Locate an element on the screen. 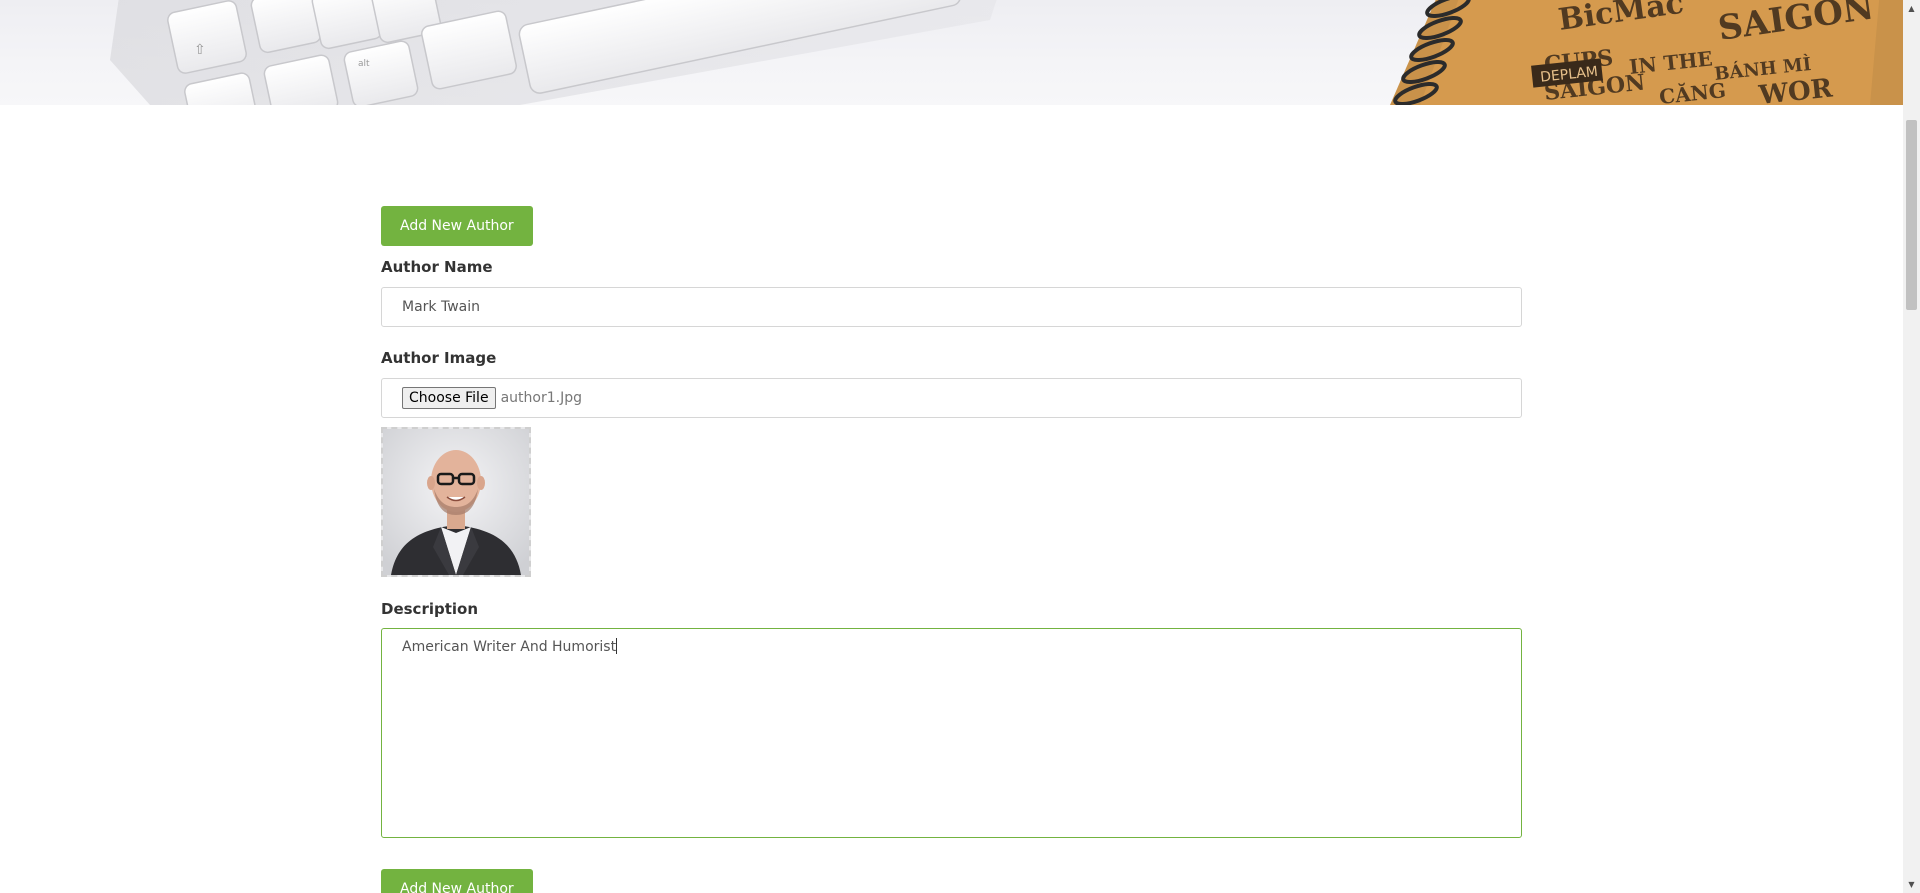  description-textarea: American Writer And Humorist is located at coordinates (951, 733).